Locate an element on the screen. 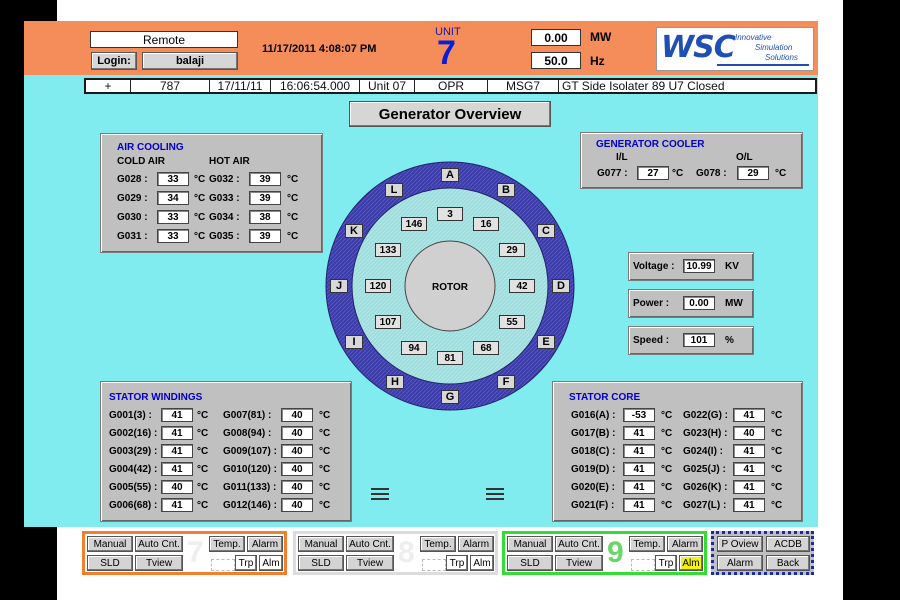  cooler-inlet-unit: °C is located at coordinates (678, 173).